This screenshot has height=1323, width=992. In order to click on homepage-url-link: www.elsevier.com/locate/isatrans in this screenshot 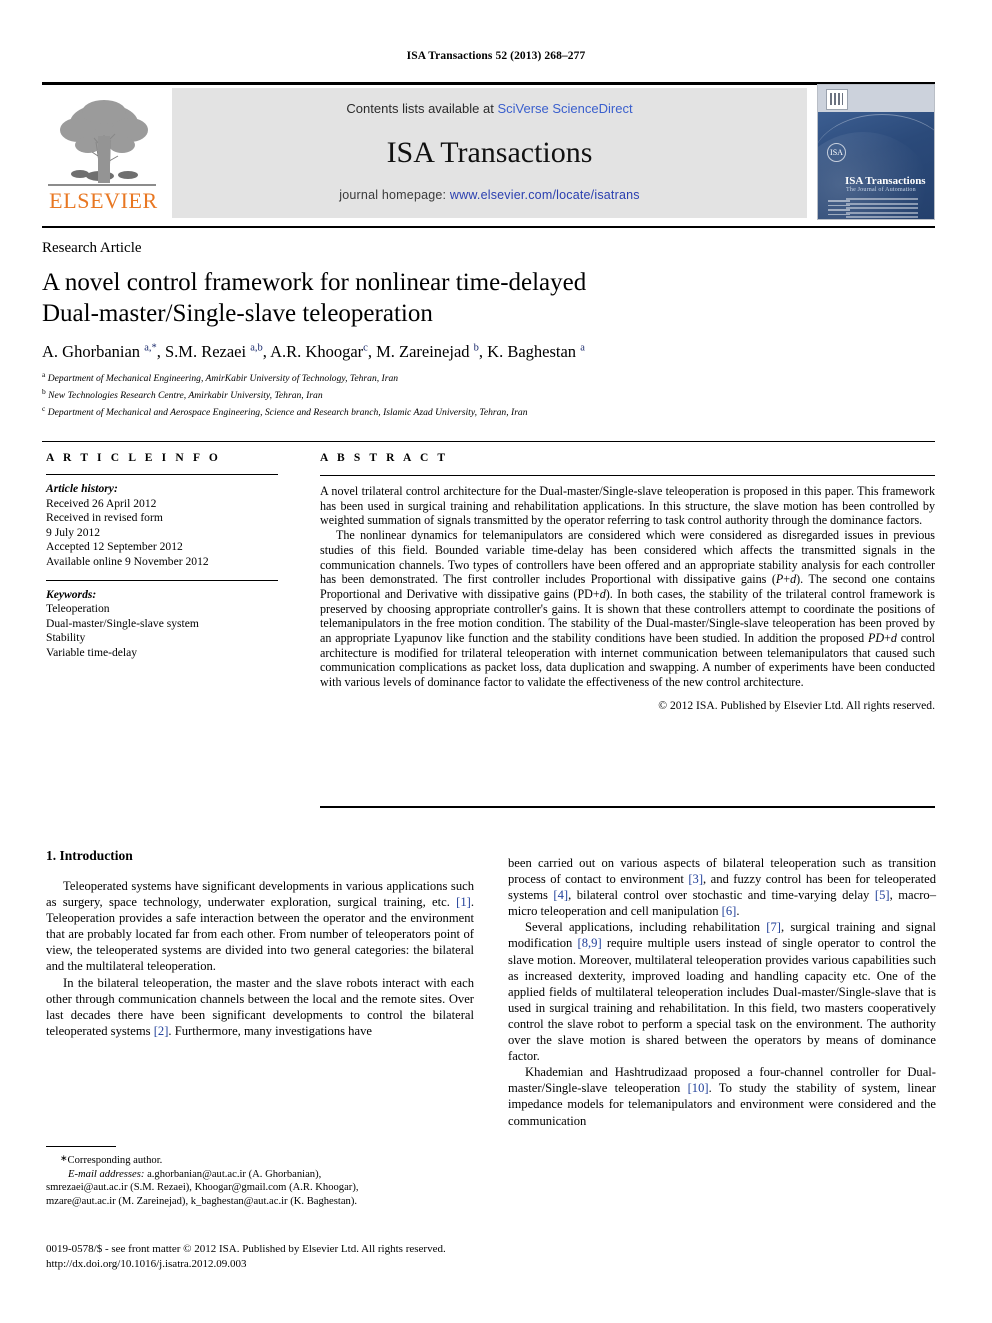, I will do `click(545, 195)`.